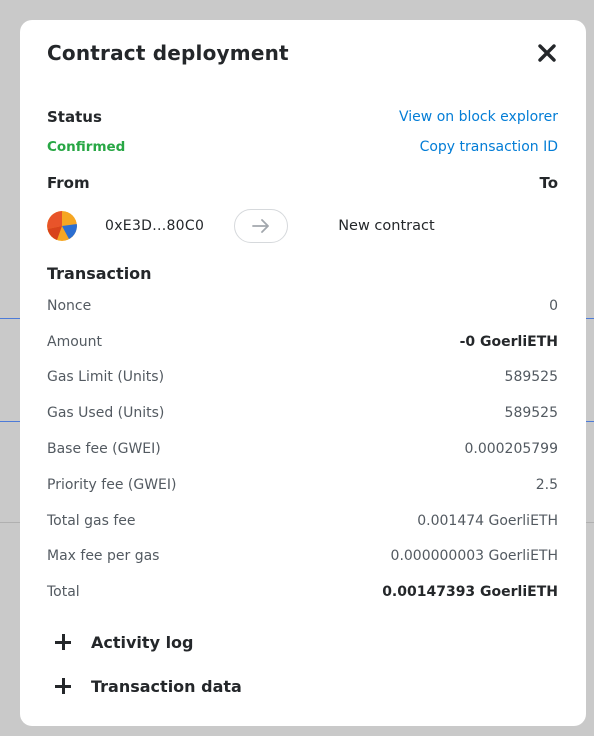  I want to click on from-address: 0xE3D...80C0, so click(154, 226).